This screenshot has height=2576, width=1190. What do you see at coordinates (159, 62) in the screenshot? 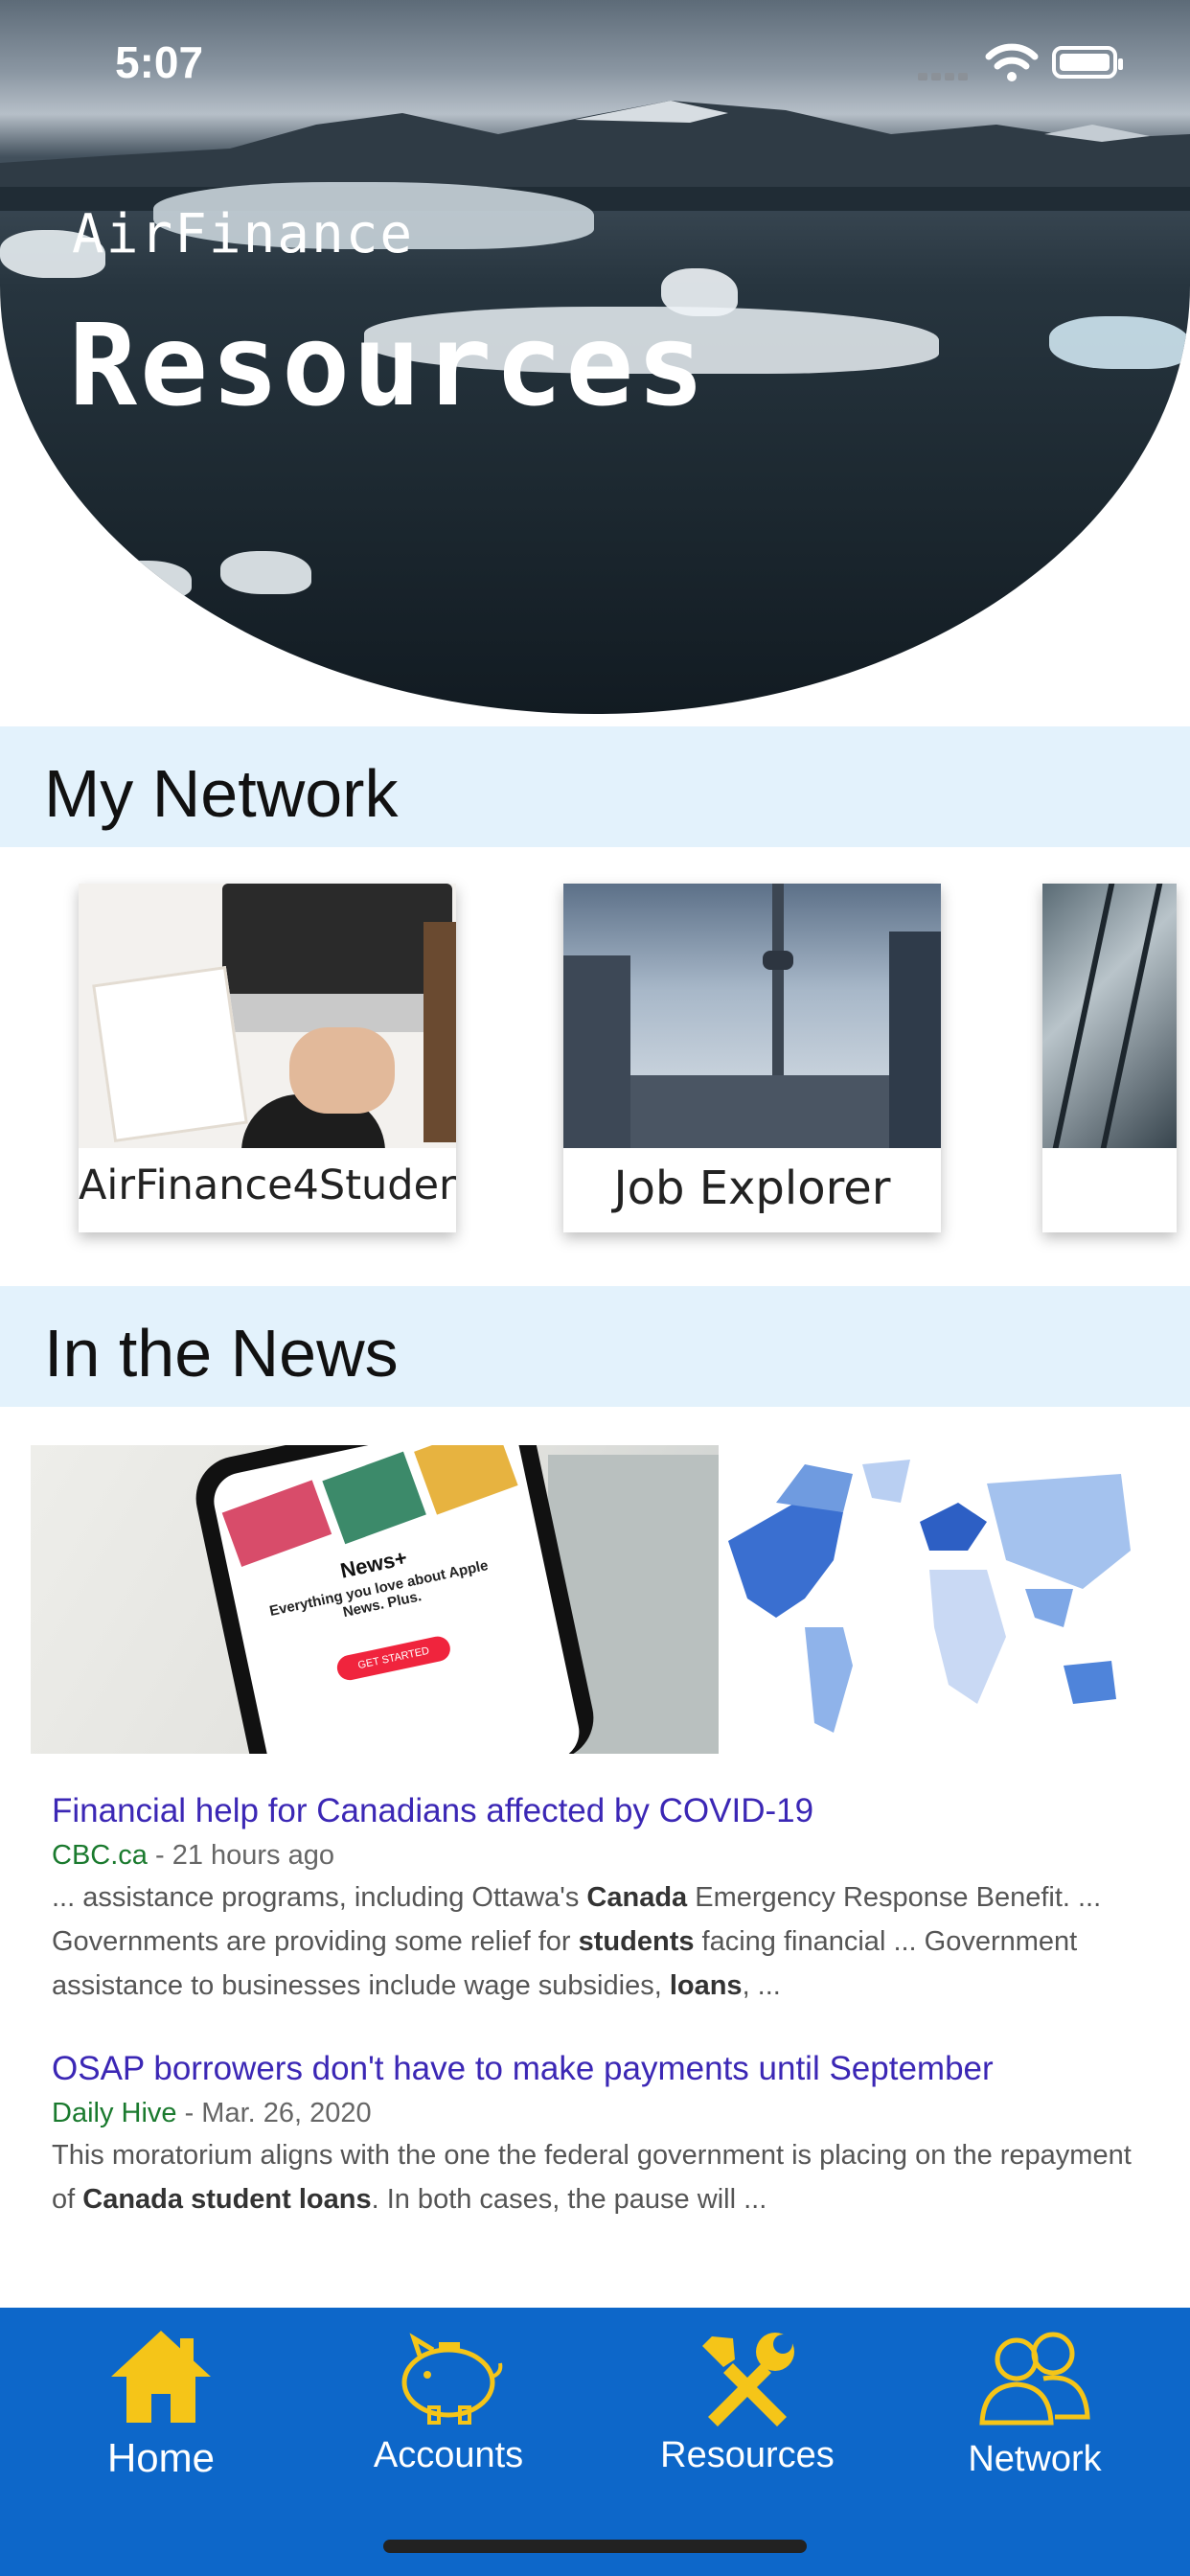
I see `status-time: 5:07` at bounding box center [159, 62].